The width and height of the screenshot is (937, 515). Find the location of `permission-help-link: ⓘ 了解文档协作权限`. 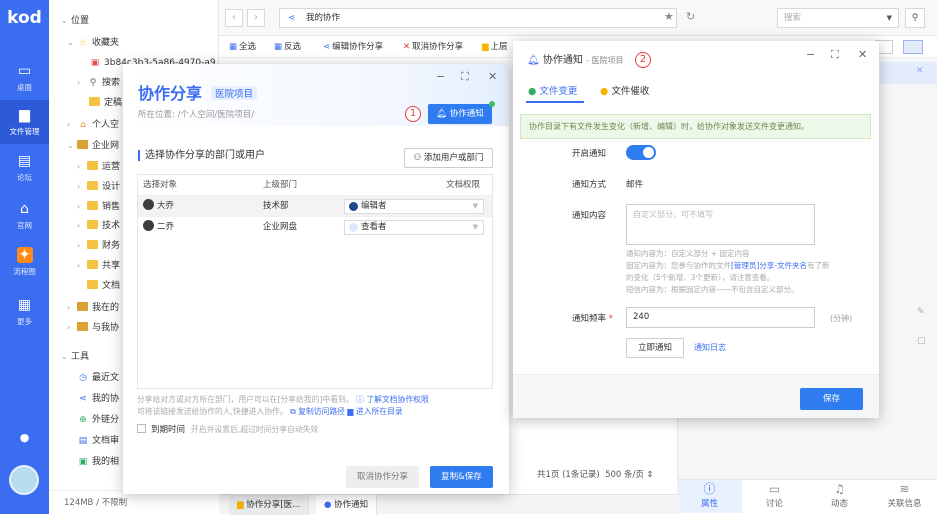

permission-help-link: ⓘ 了解文档协作权限 is located at coordinates (392, 399).